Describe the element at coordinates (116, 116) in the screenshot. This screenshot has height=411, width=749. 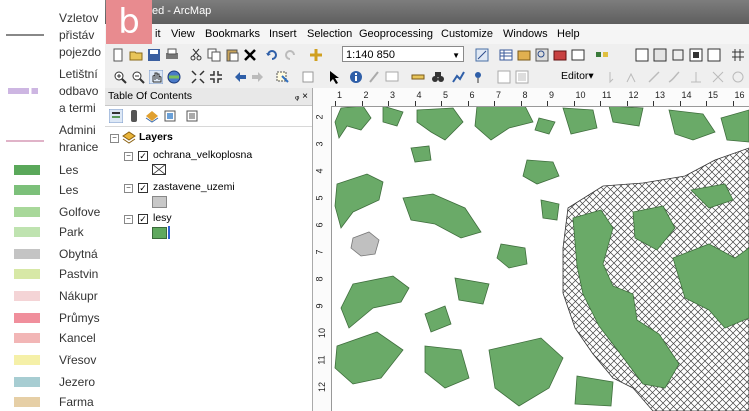
I see `list-by-drawing-order-icon` at that location.